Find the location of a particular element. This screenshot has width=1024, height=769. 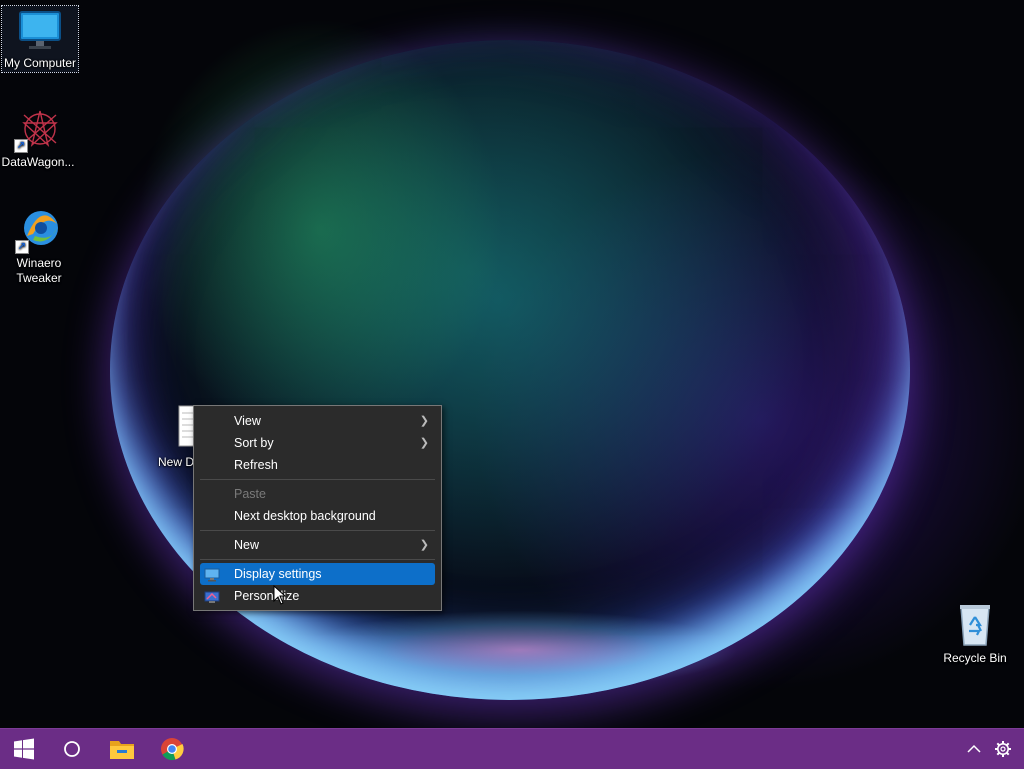

search-button is located at coordinates (72, 749).